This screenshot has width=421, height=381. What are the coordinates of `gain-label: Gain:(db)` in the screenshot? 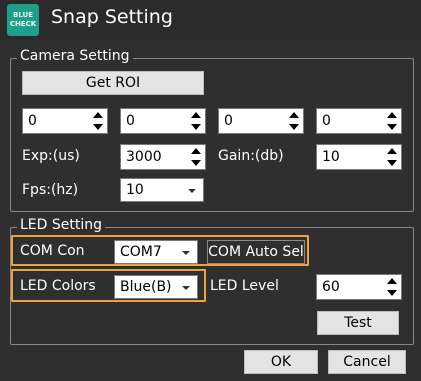 It's located at (251, 156).